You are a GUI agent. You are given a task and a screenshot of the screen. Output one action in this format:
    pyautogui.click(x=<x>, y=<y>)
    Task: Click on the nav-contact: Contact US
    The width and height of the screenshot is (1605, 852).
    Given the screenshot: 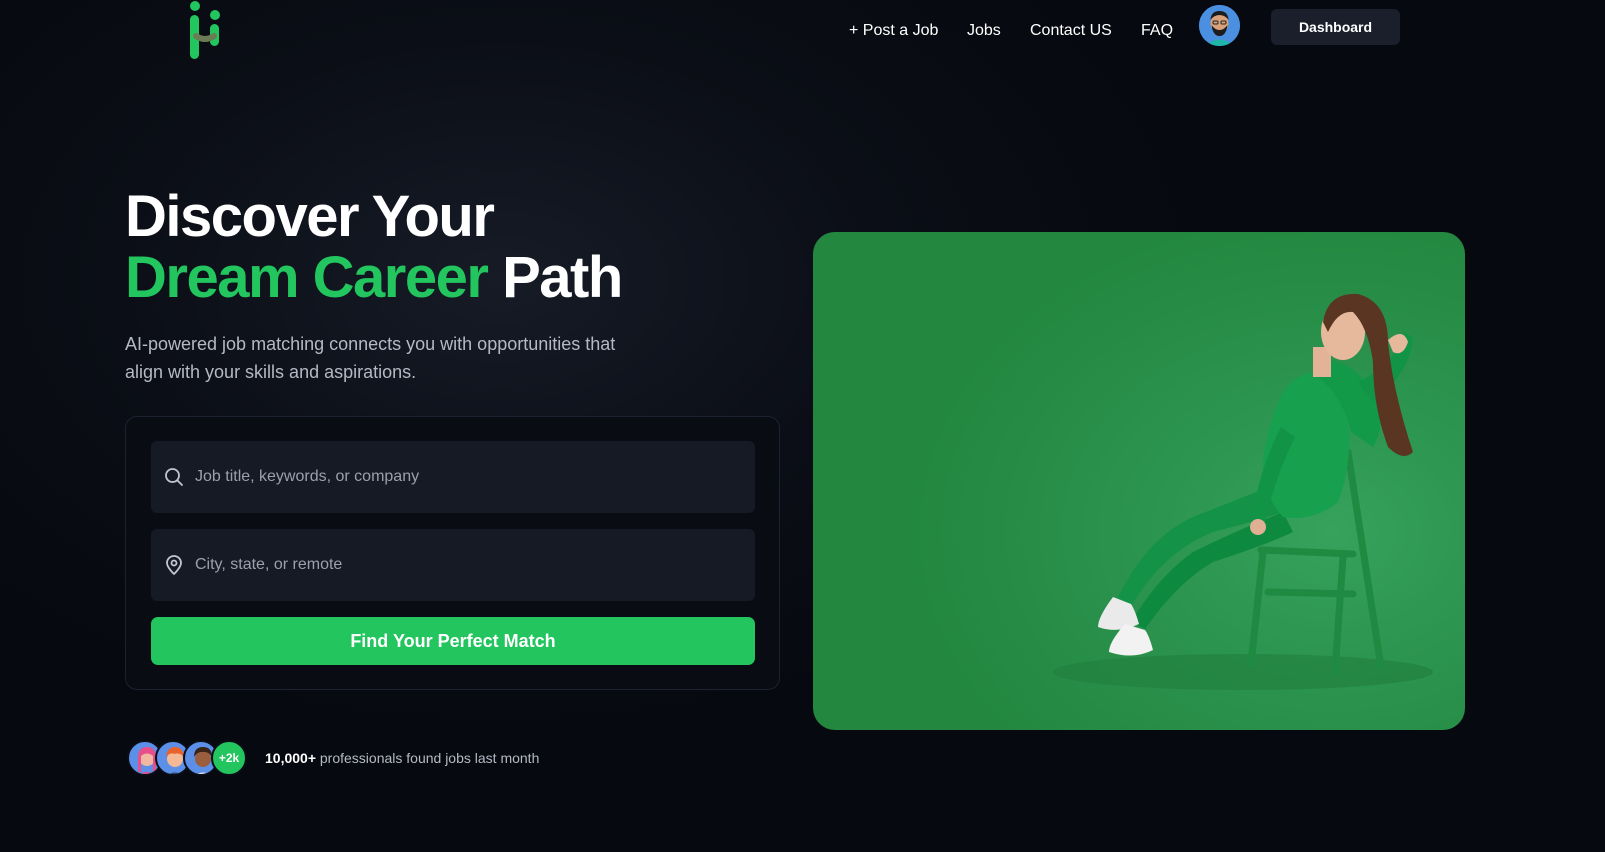 What is the action you would take?
    pyautogui.click(x=1071, y=31)
    